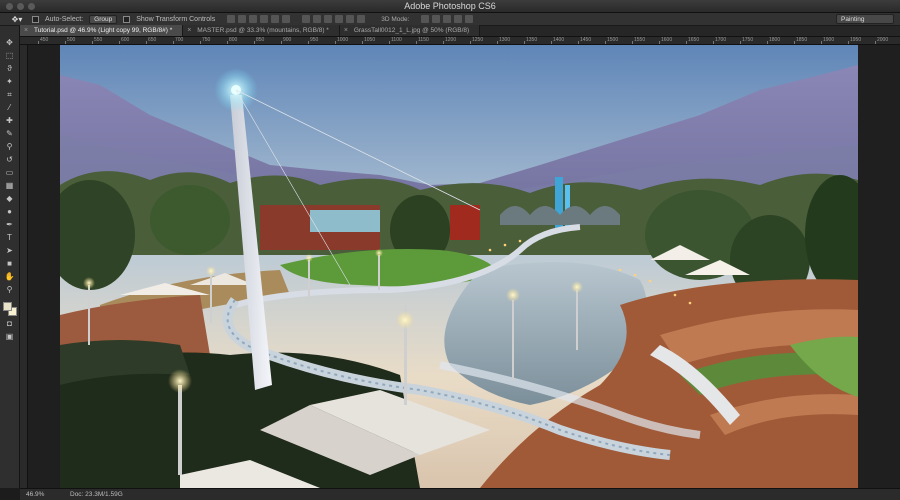 This screenshot has height=500, width=900. What do you see at coordinates (125, 40) in the screenshot?
I see `ruler-tick-label: 600` at bounding box center [125, 40].